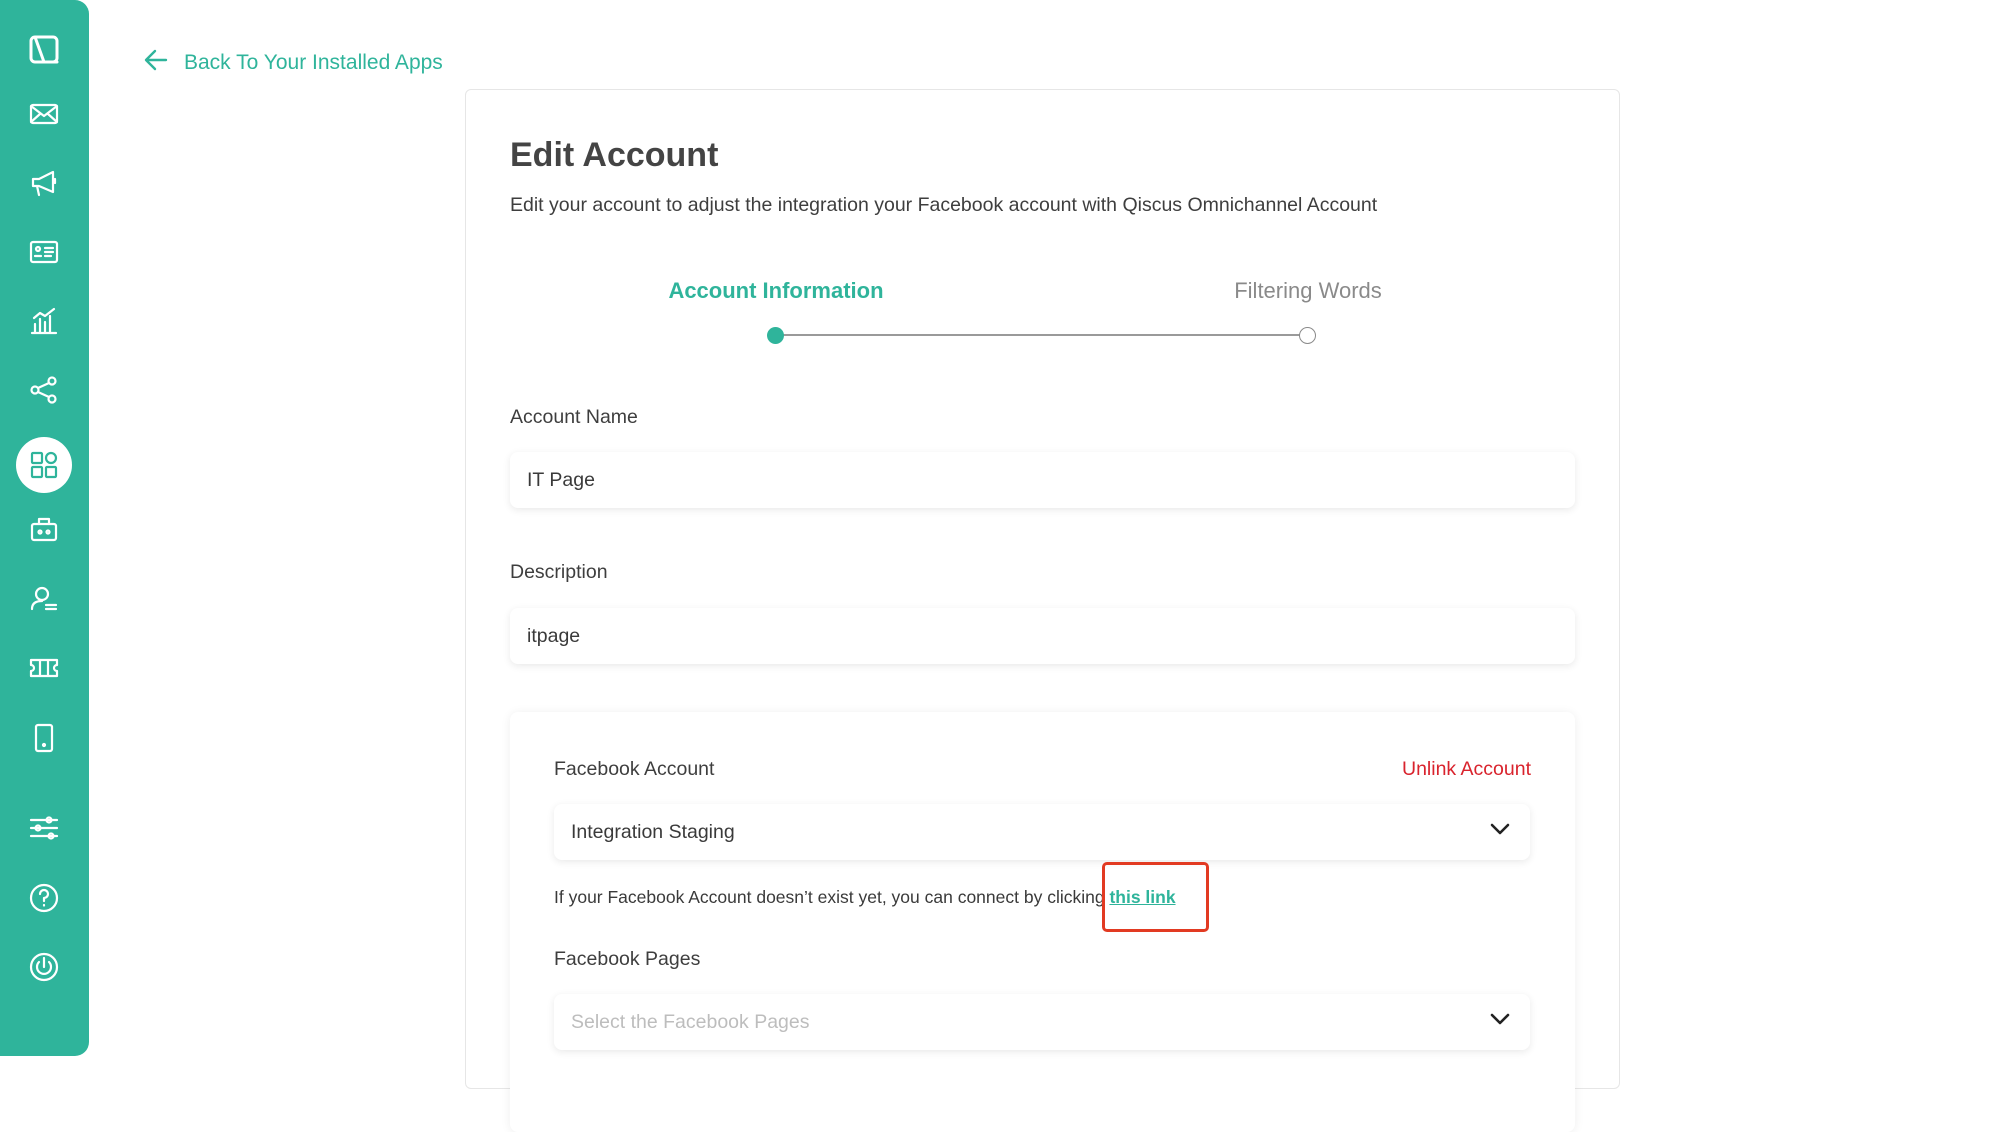 This screenshot has height=1132, width=2000. What do you see at coordinates (1042, 1022) in the screenshot?
I see `facebook-pages-select: Select the Facebook Pages` at bounding box center [1042, 1022].